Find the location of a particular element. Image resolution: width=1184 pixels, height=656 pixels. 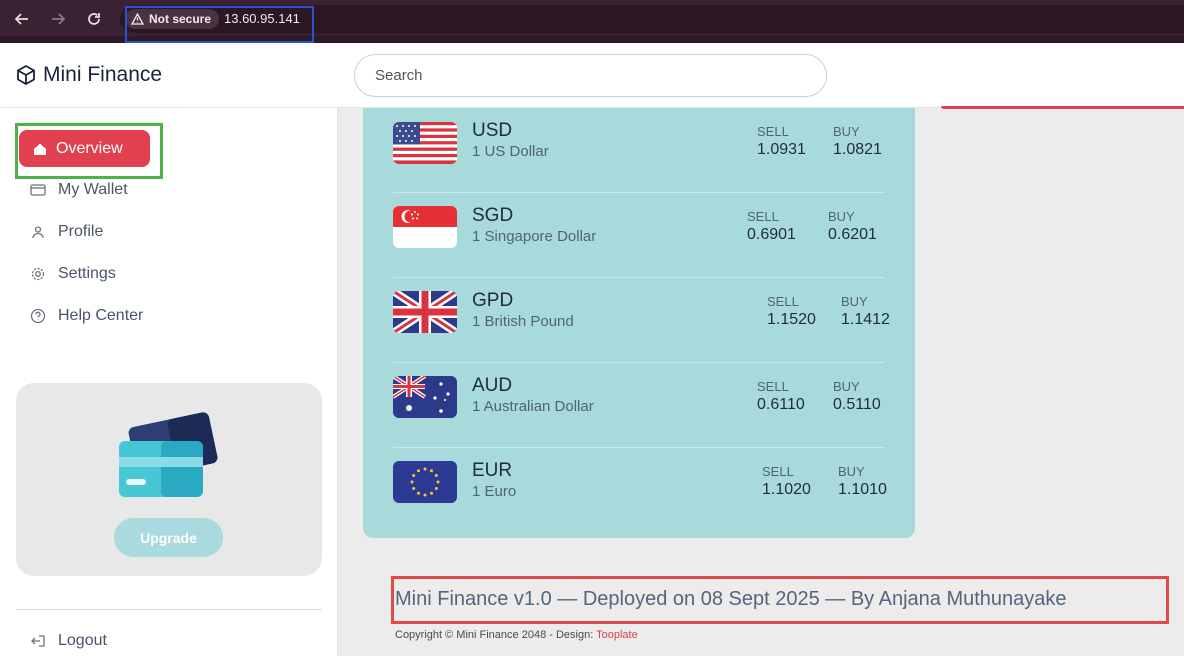

sidebar-item-my-wallet: My Wallet is located at coordinates (79, 190).